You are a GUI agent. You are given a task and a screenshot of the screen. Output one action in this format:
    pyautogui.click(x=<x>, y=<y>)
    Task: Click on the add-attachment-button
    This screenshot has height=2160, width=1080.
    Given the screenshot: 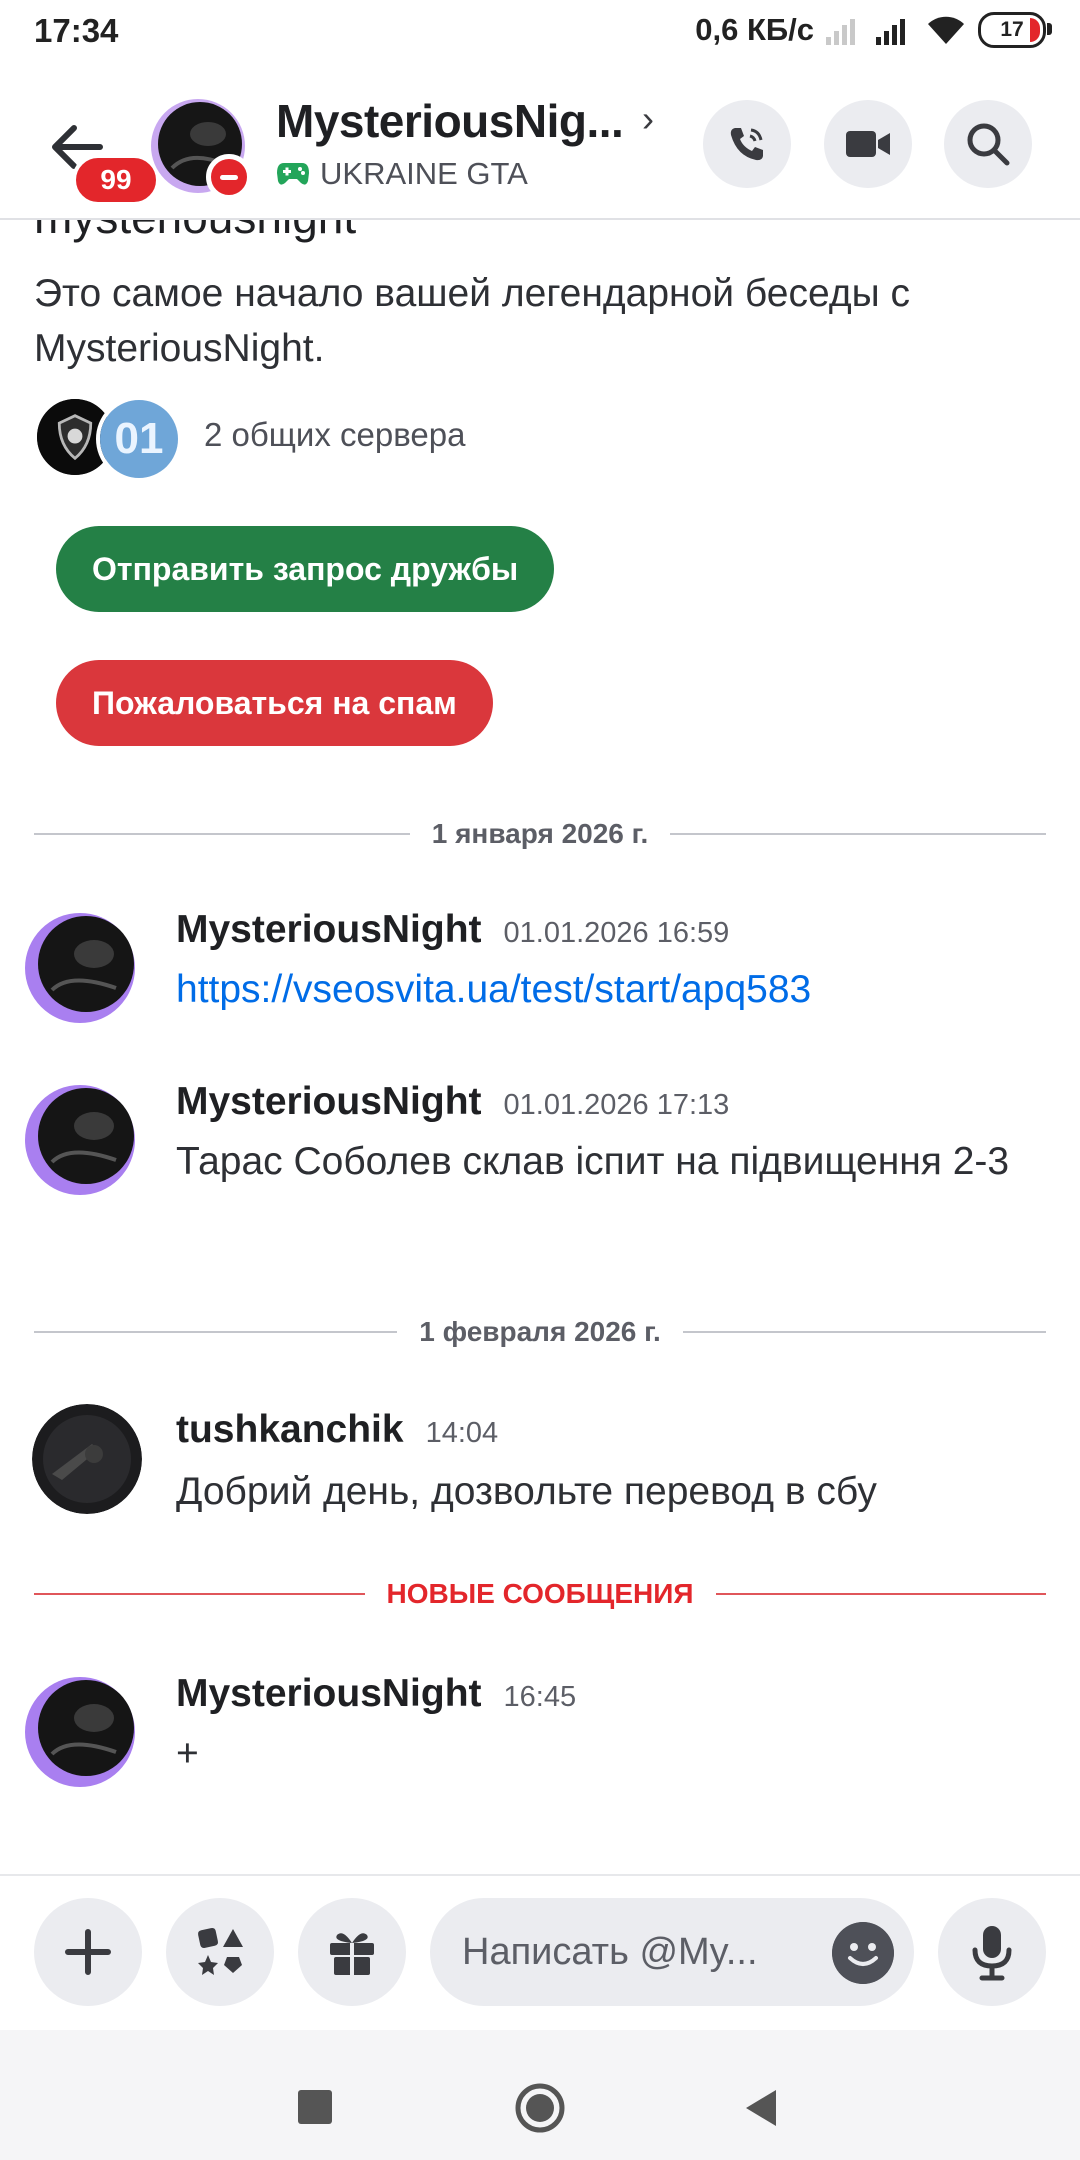 What is the action you would take?
    pyautogui.click(x=88, y=1952)
    